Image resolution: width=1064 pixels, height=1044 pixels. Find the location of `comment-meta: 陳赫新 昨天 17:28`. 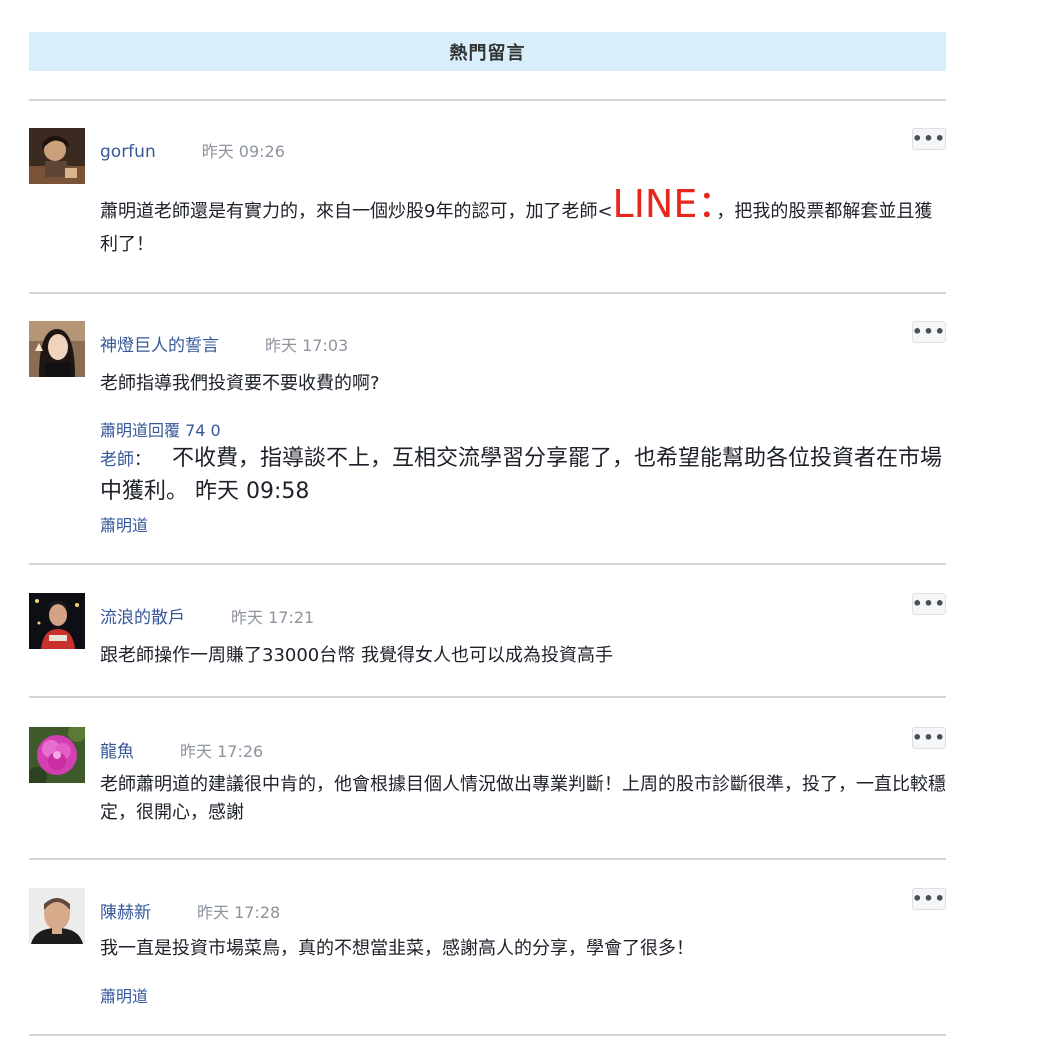

comment-meta: 陳赫新 昨天 17:28 is located at coordinates (190, 910).